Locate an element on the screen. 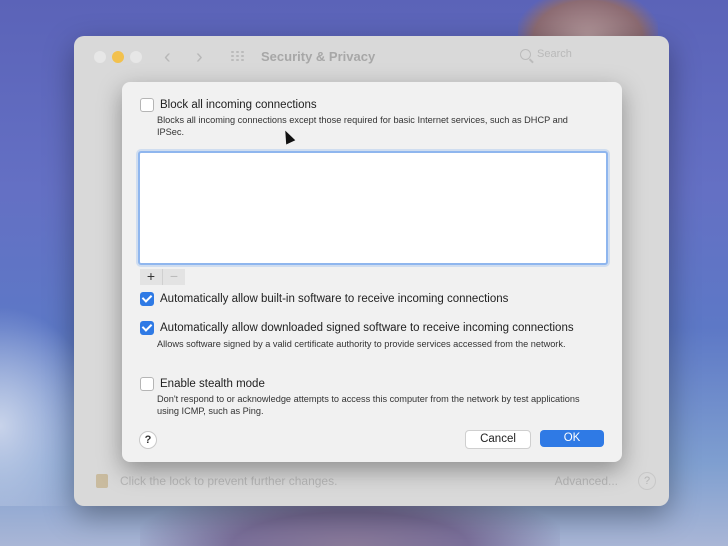  window-titlebar: ‹ › Security & Privacy Search is located at coordinates (371, 57).